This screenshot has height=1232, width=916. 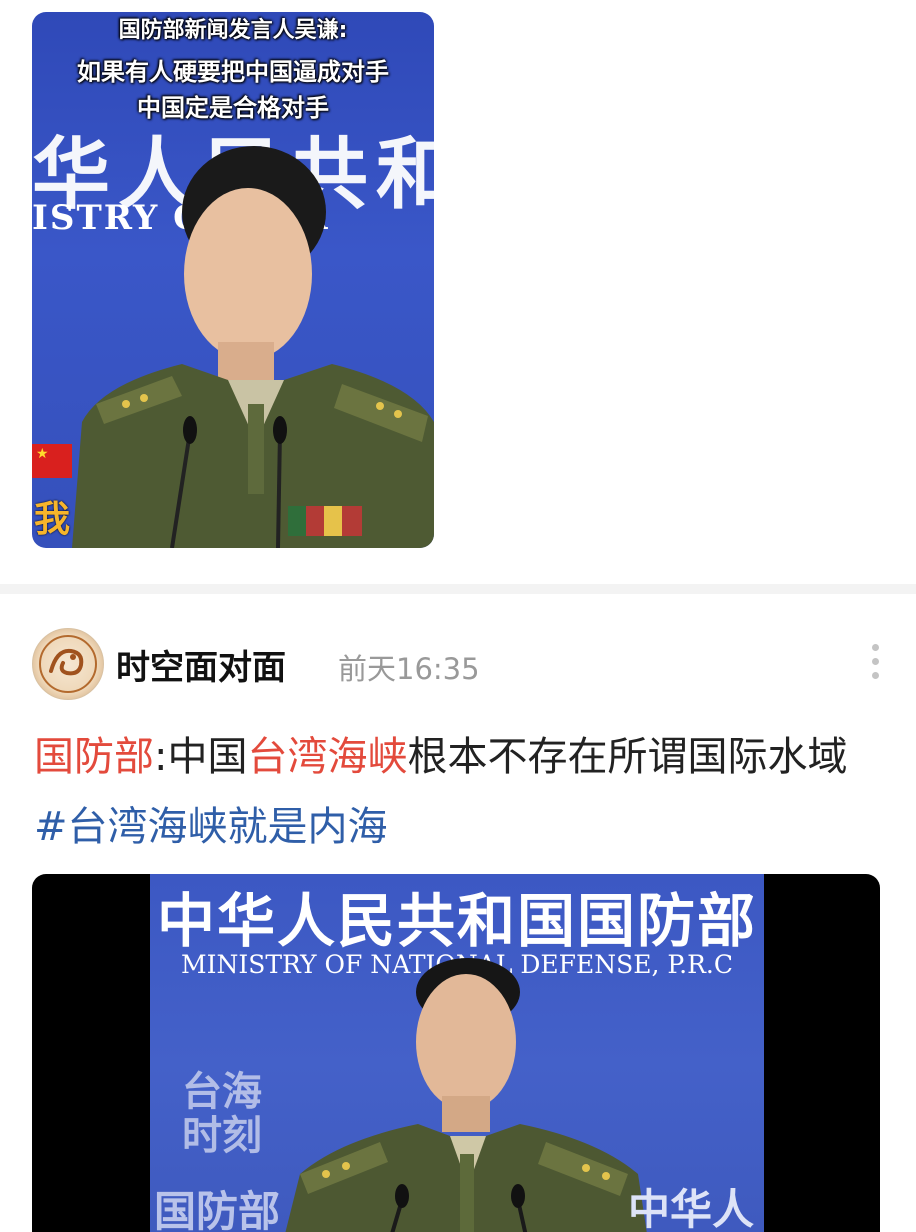 I want to click on video-backdrop-left-text: 国防部, so click(x=217, y=1209).